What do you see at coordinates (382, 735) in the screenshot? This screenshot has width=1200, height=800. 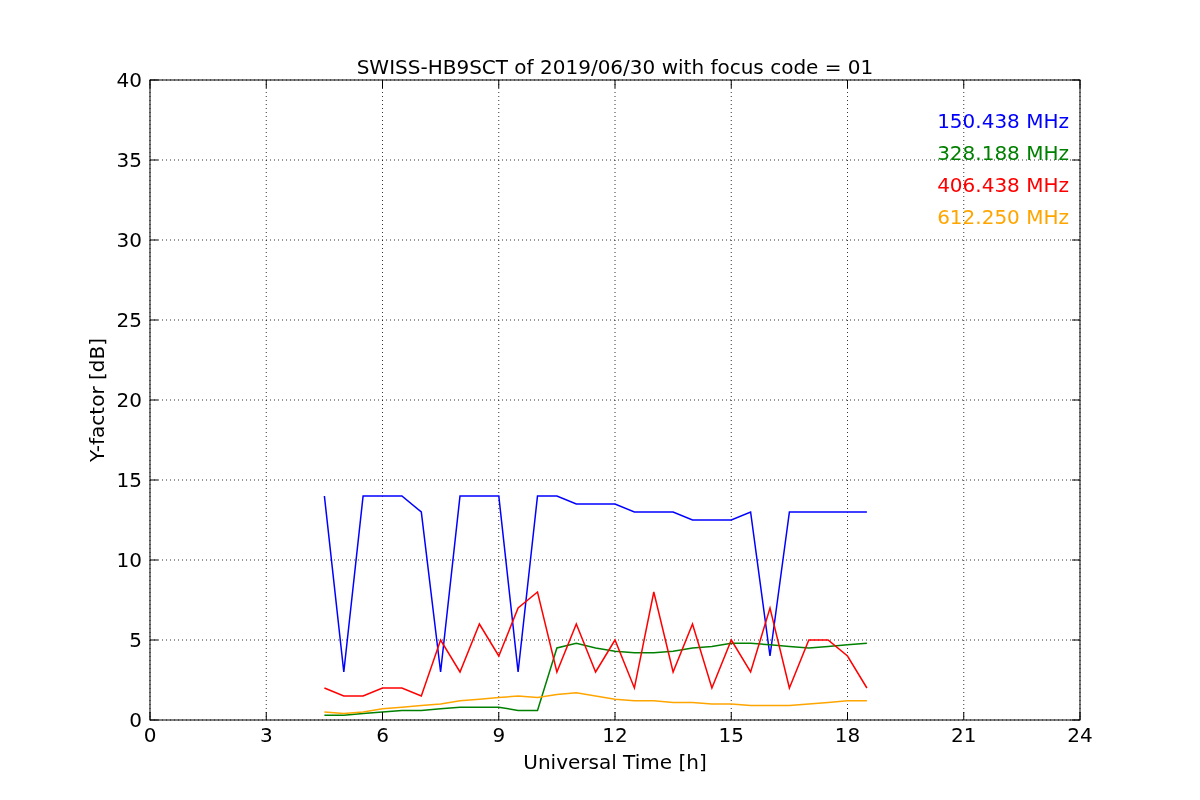 I see `tick-label: 6` at bounding box center [382, 735].